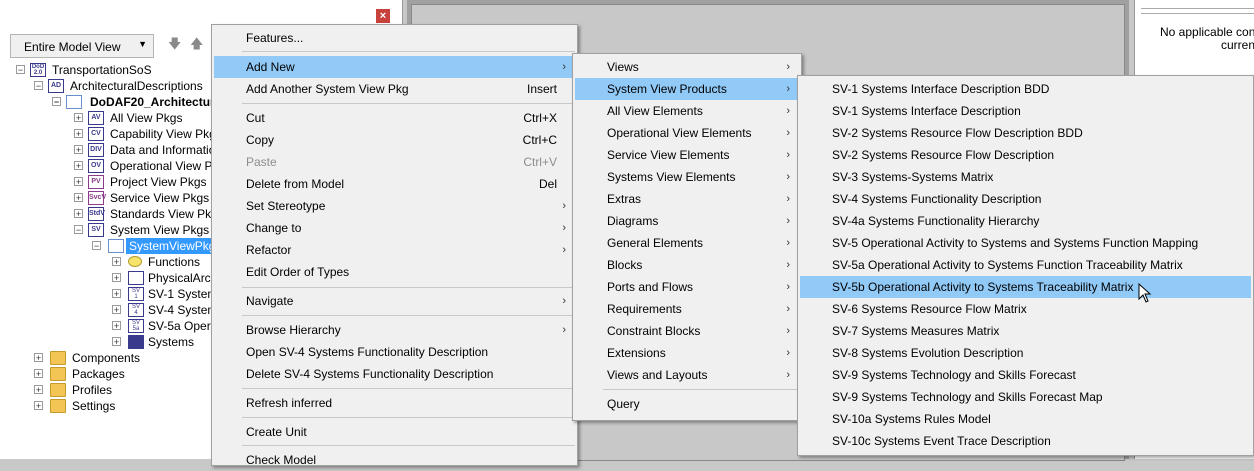 The width and height of the screenshot is (1254, 471). Describe the element at coordinates (687, 89) in the screenshot. I see `submenu-item-system-view-products: System View Products ›` at that location.